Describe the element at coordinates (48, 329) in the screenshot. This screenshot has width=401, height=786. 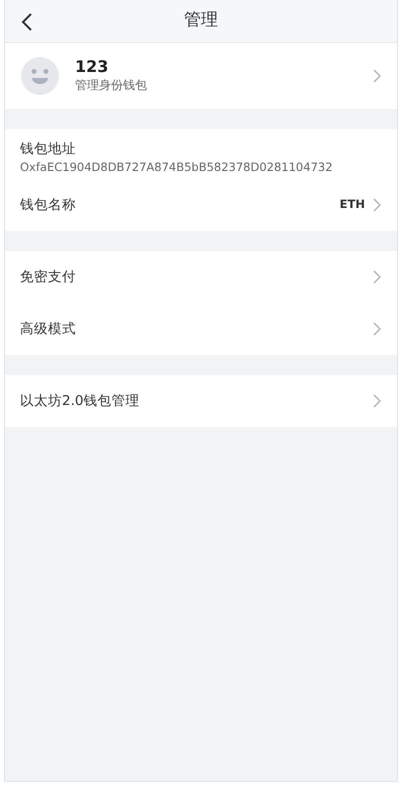
I see `row-label: 高级模式` at that location.